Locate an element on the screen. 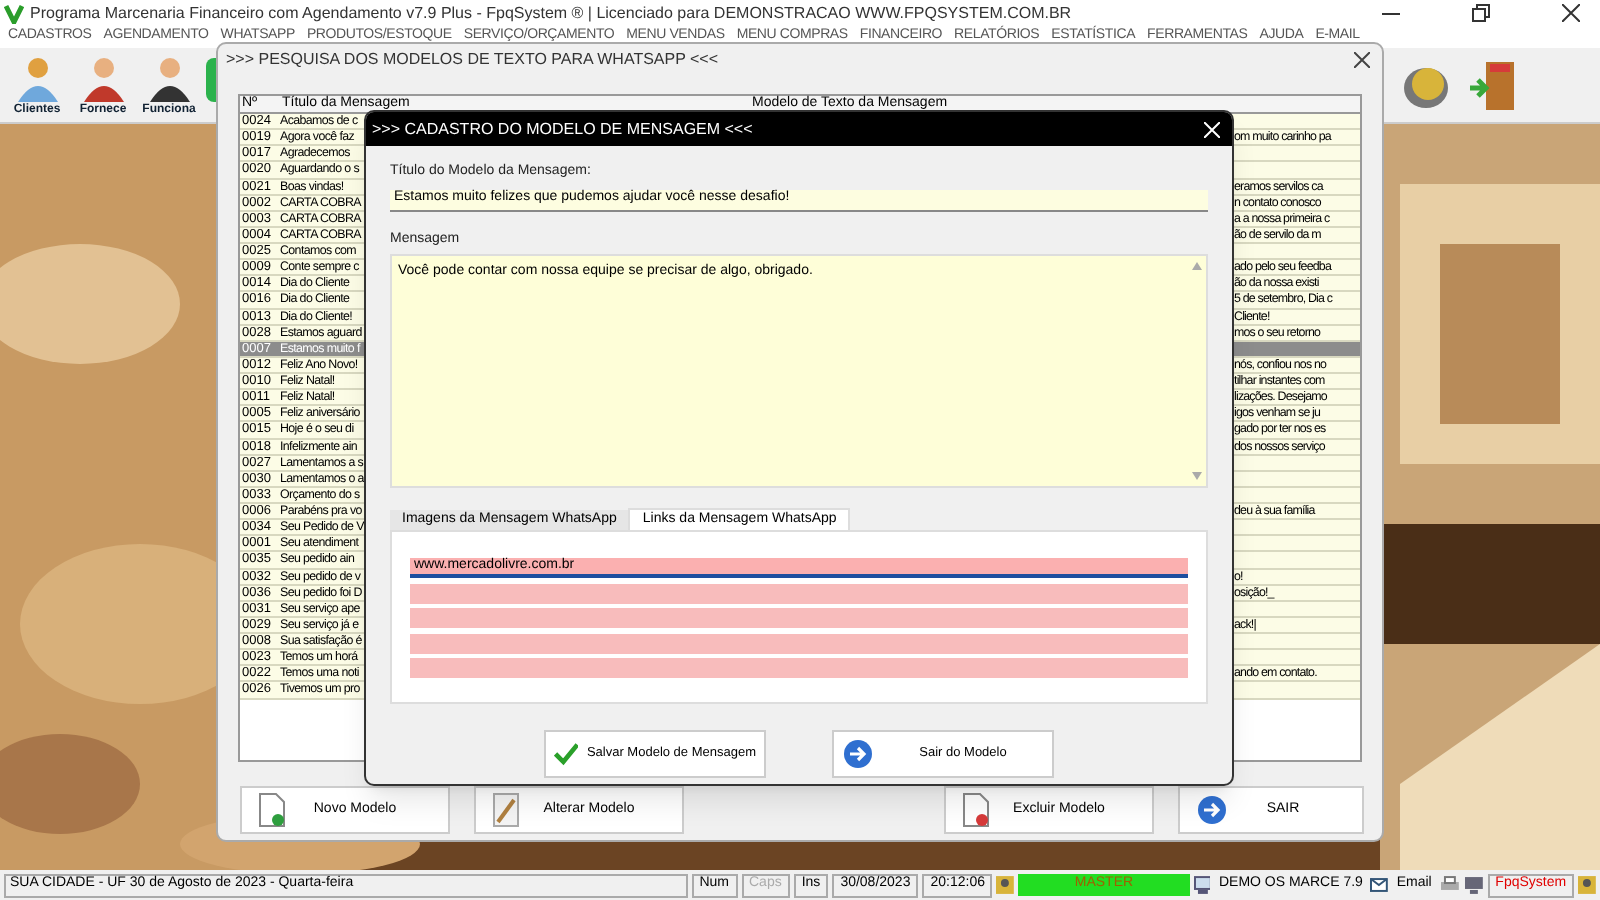 Image resolution: width=1600 pixels, height=900 pixels. printer-icon is located at coordinates (1449, 885).